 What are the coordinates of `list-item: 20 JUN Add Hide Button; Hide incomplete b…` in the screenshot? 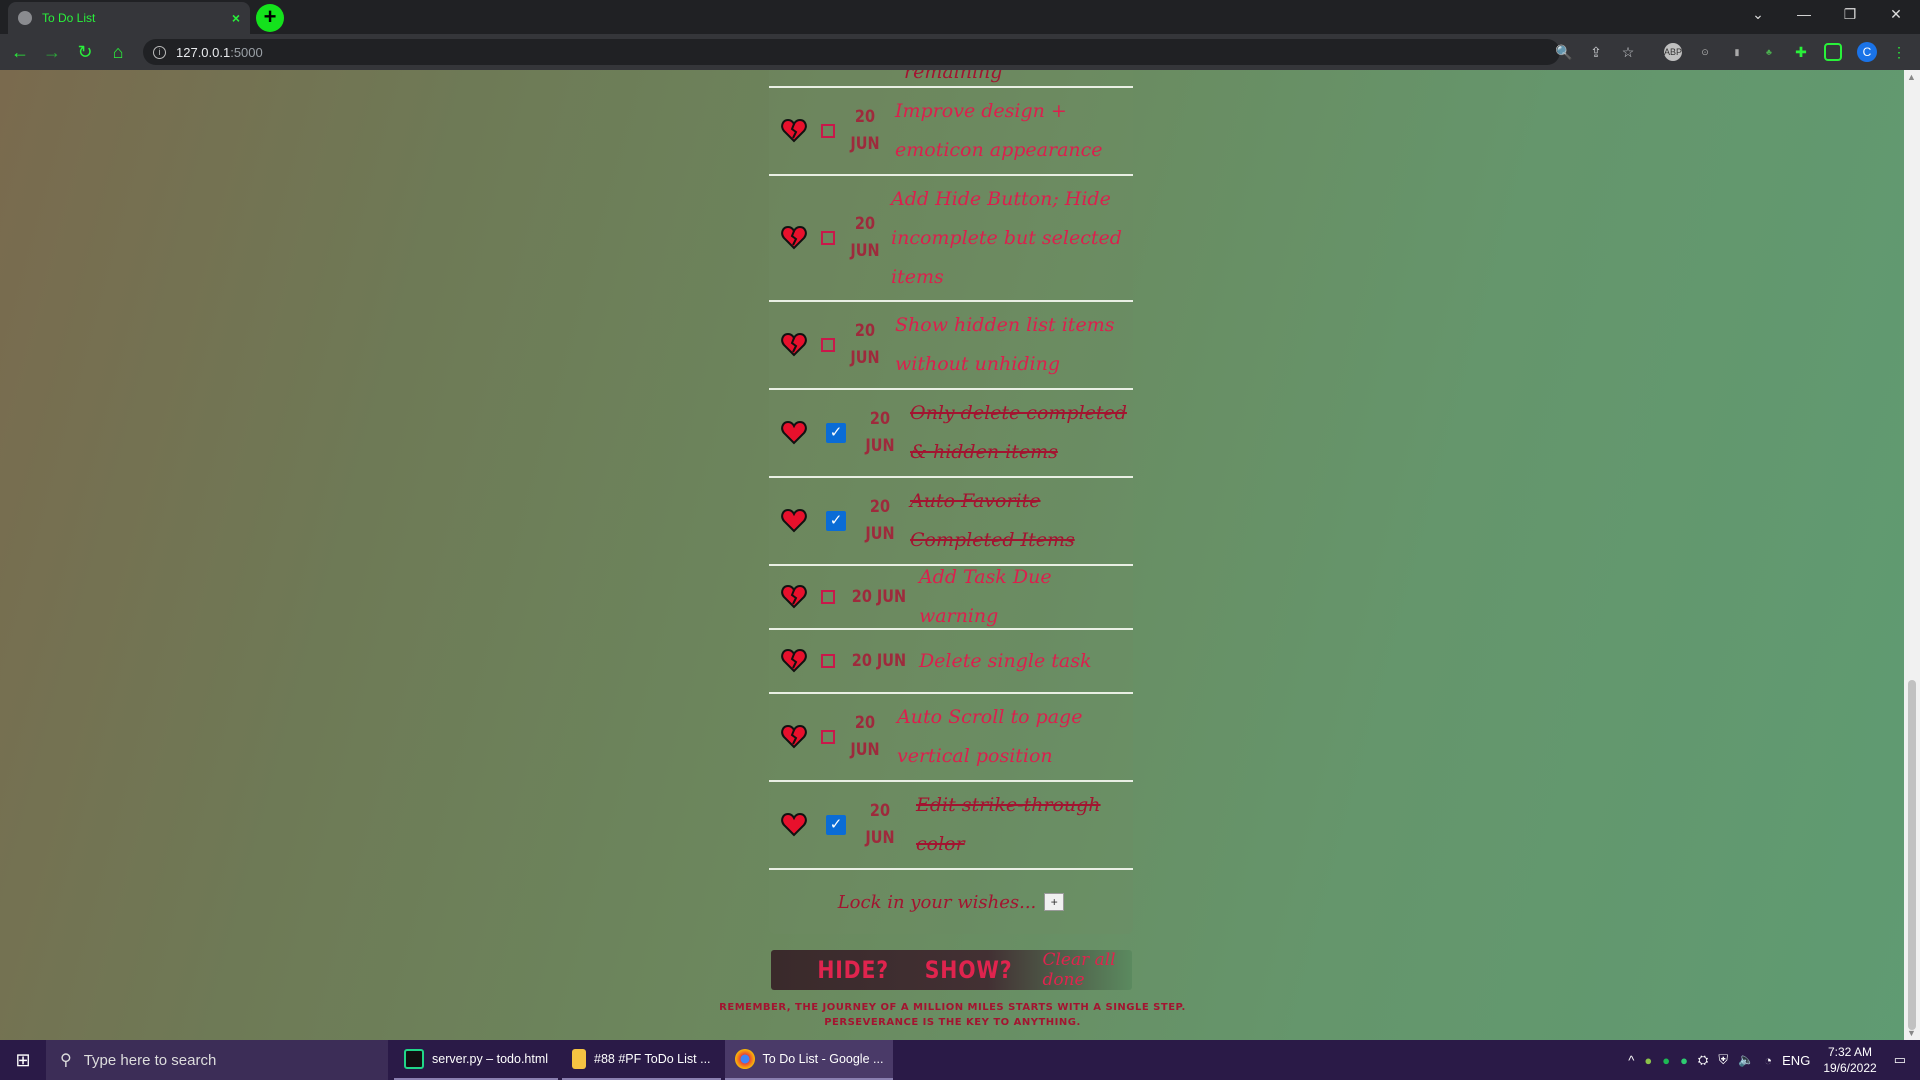 It's located at (951, 239).